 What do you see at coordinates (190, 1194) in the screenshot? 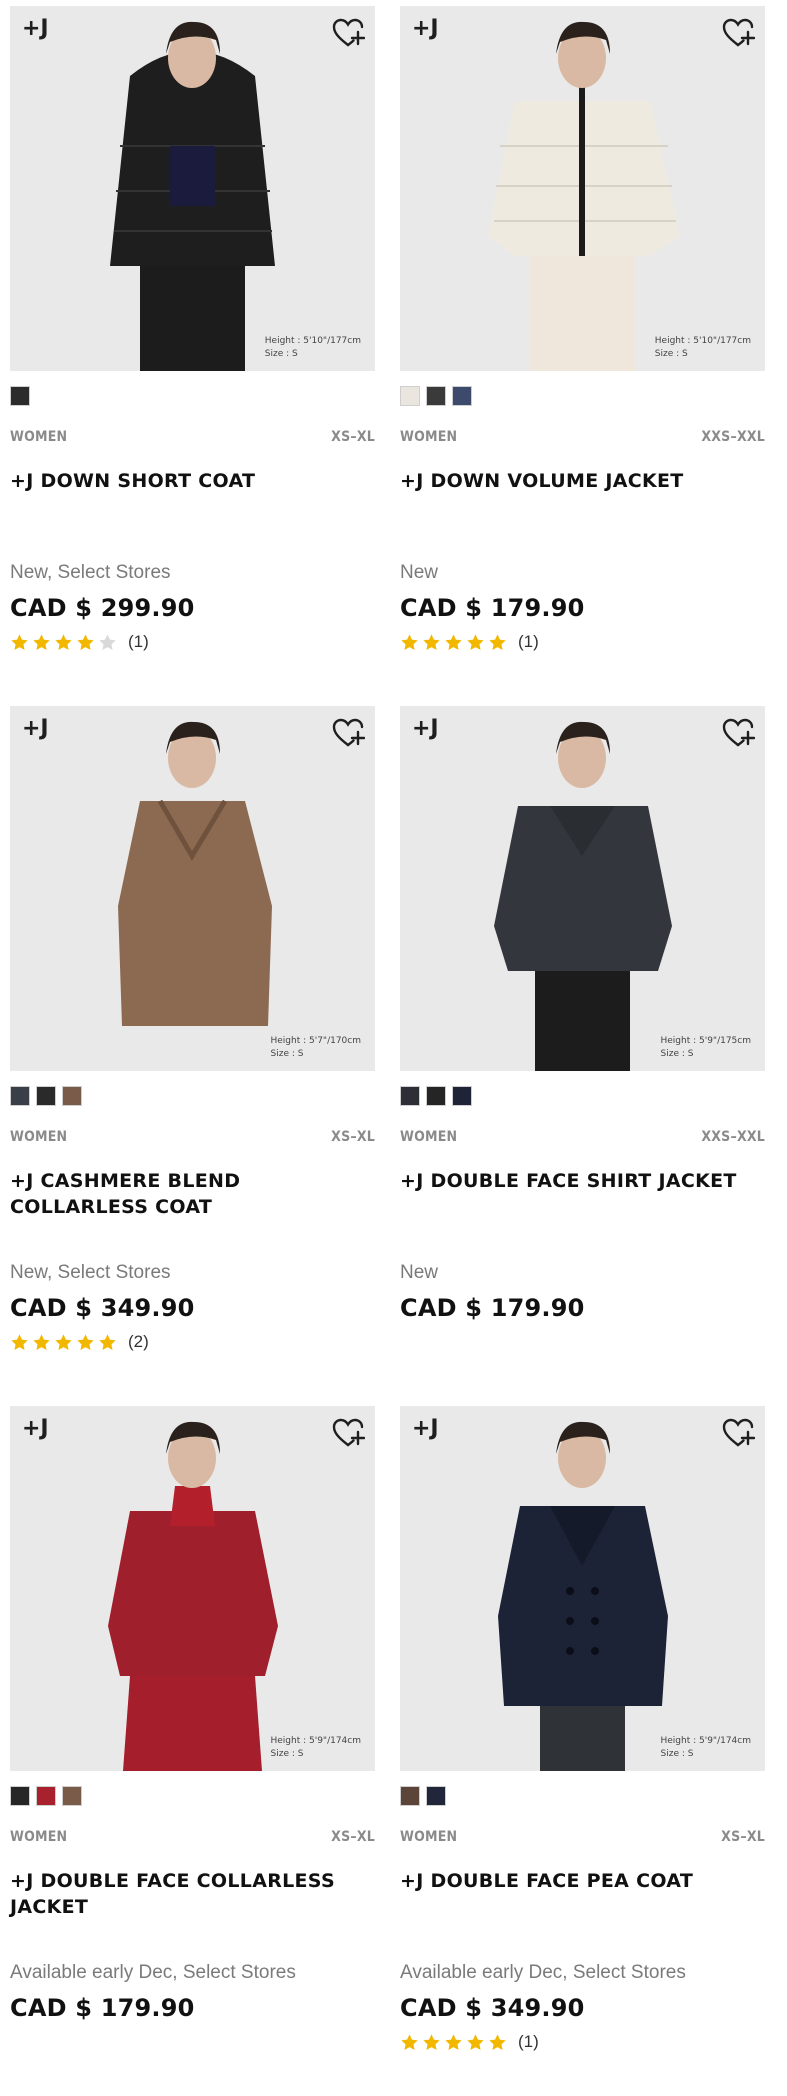
I see `product-name: +J CASHMERE BLEND COLLARLESS COAT` at bounding box center [190, 1194].